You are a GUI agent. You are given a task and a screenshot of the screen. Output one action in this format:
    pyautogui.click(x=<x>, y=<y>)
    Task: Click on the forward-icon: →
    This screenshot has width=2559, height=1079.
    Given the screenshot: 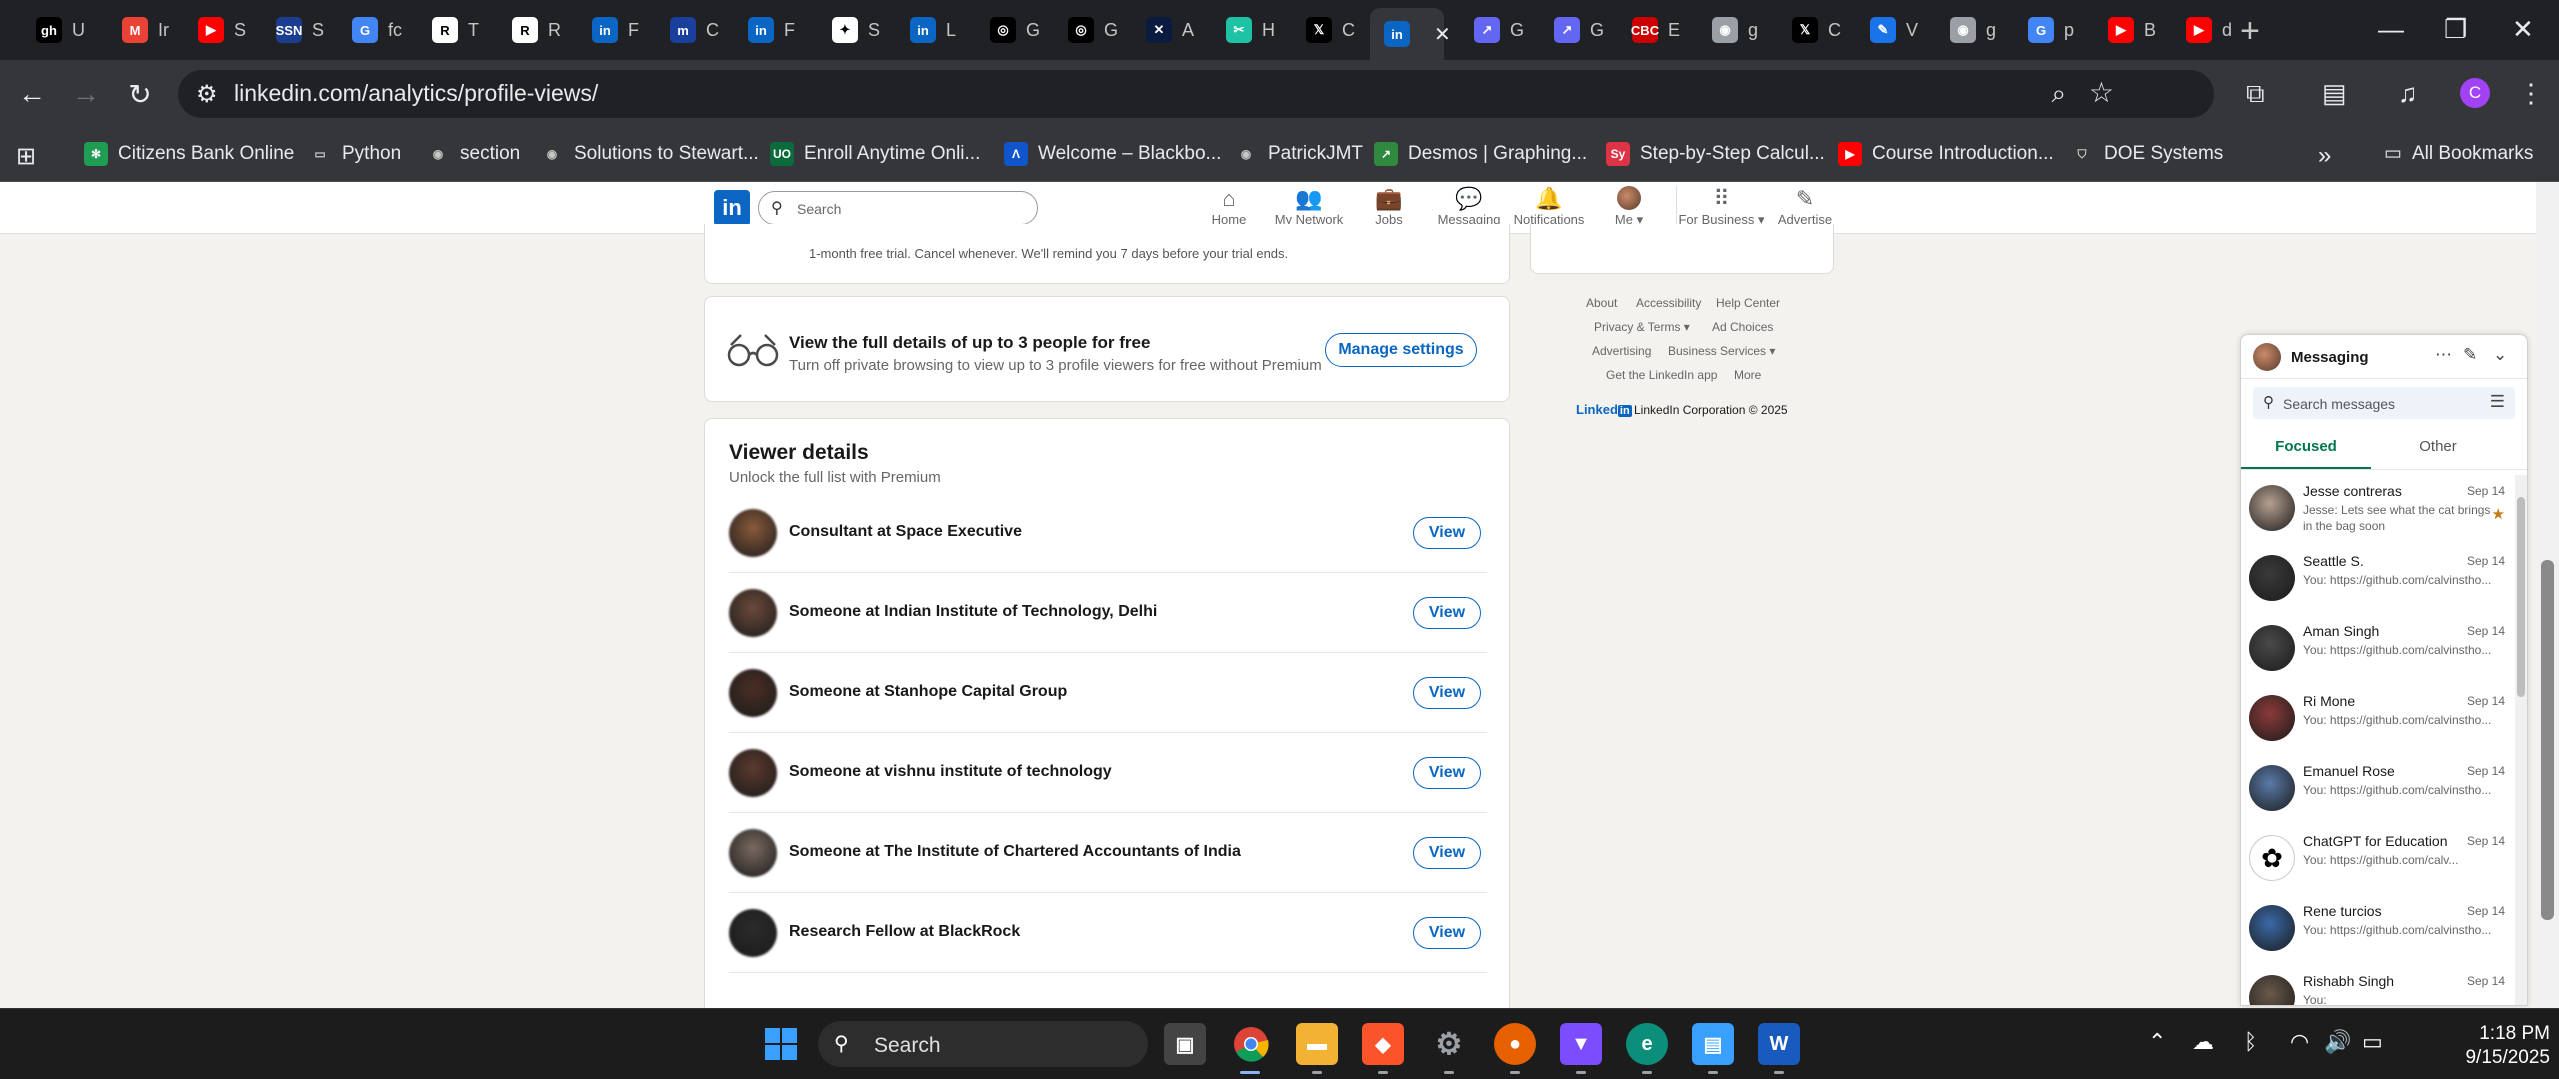 What is the action you would take?
    pyautogui.click(x=86, y=94)
    